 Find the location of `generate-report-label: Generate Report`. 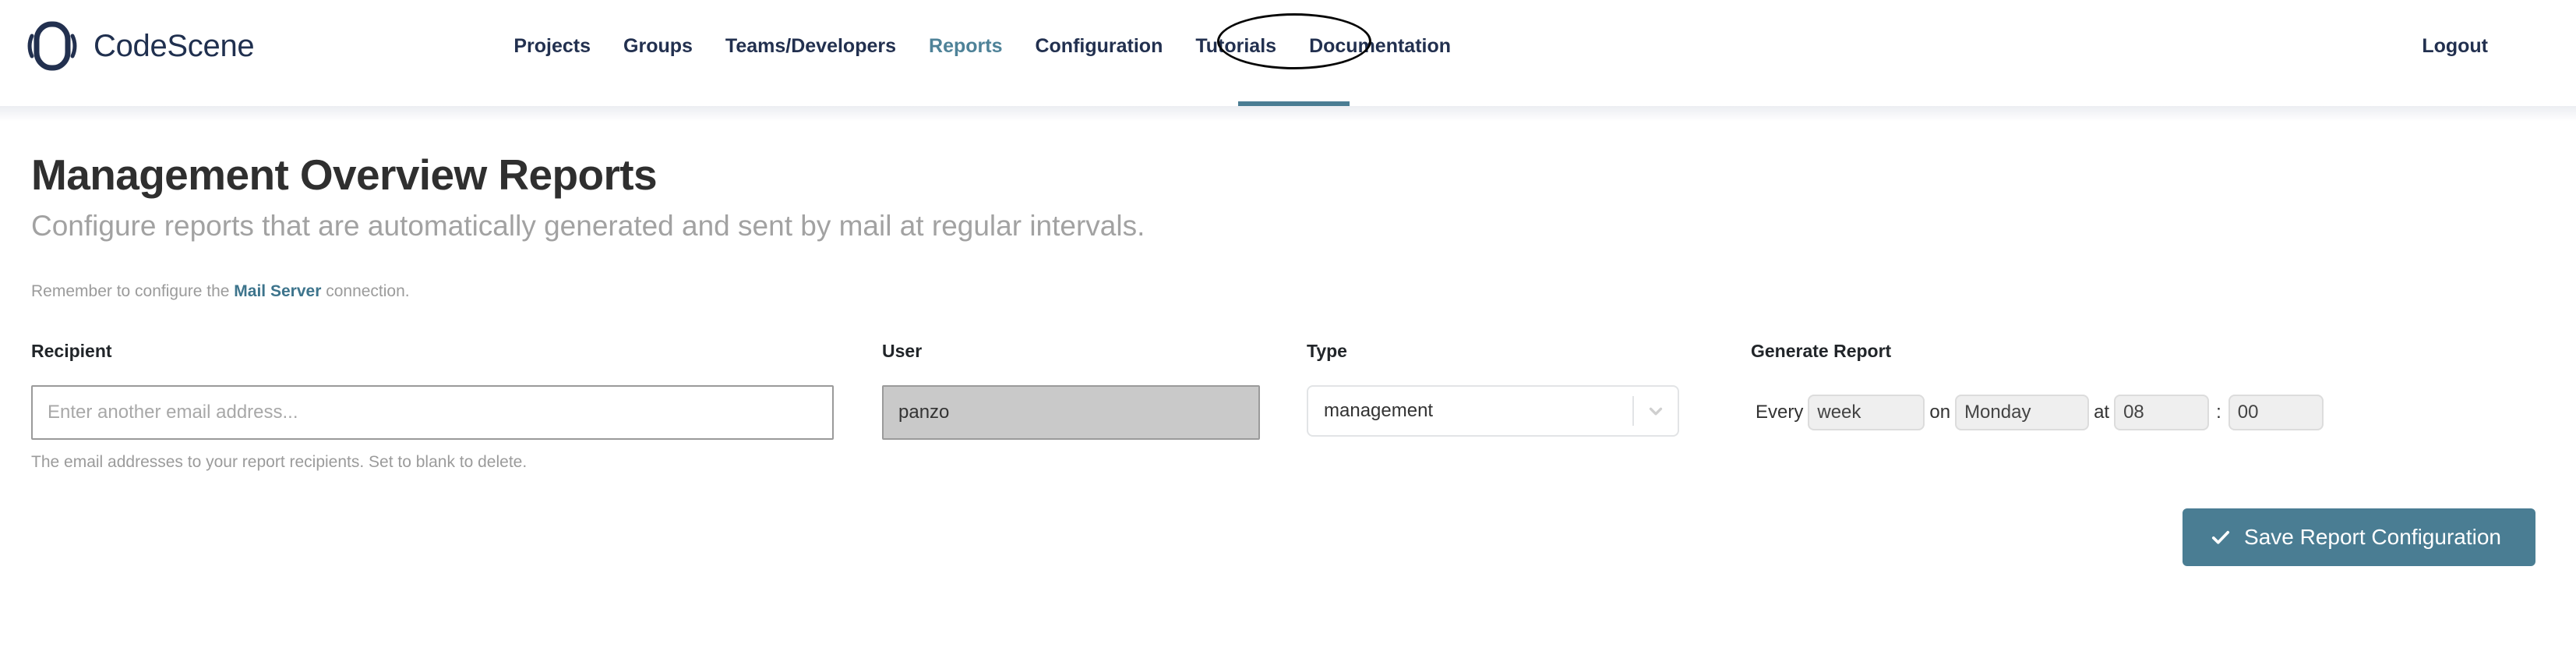

generate-report-label: Generate Report is located at coordinates (1821, 351).